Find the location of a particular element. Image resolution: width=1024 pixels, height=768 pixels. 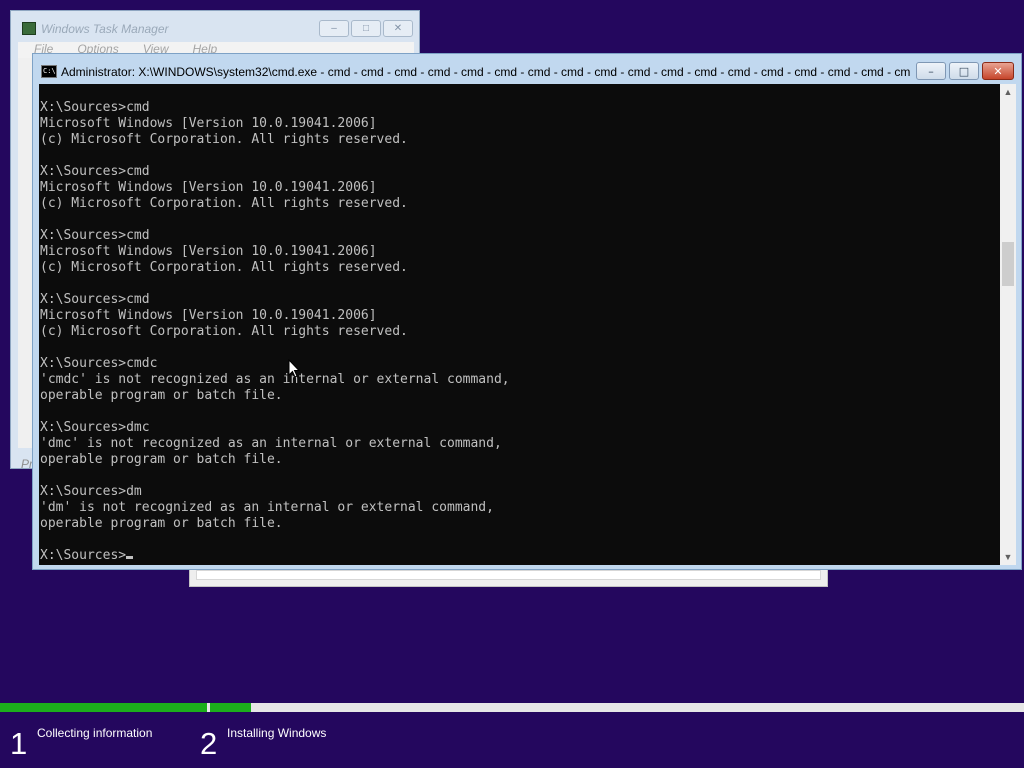

cmd-output-line: X:\Sources>cmdc is located at coordinates (99, 363).